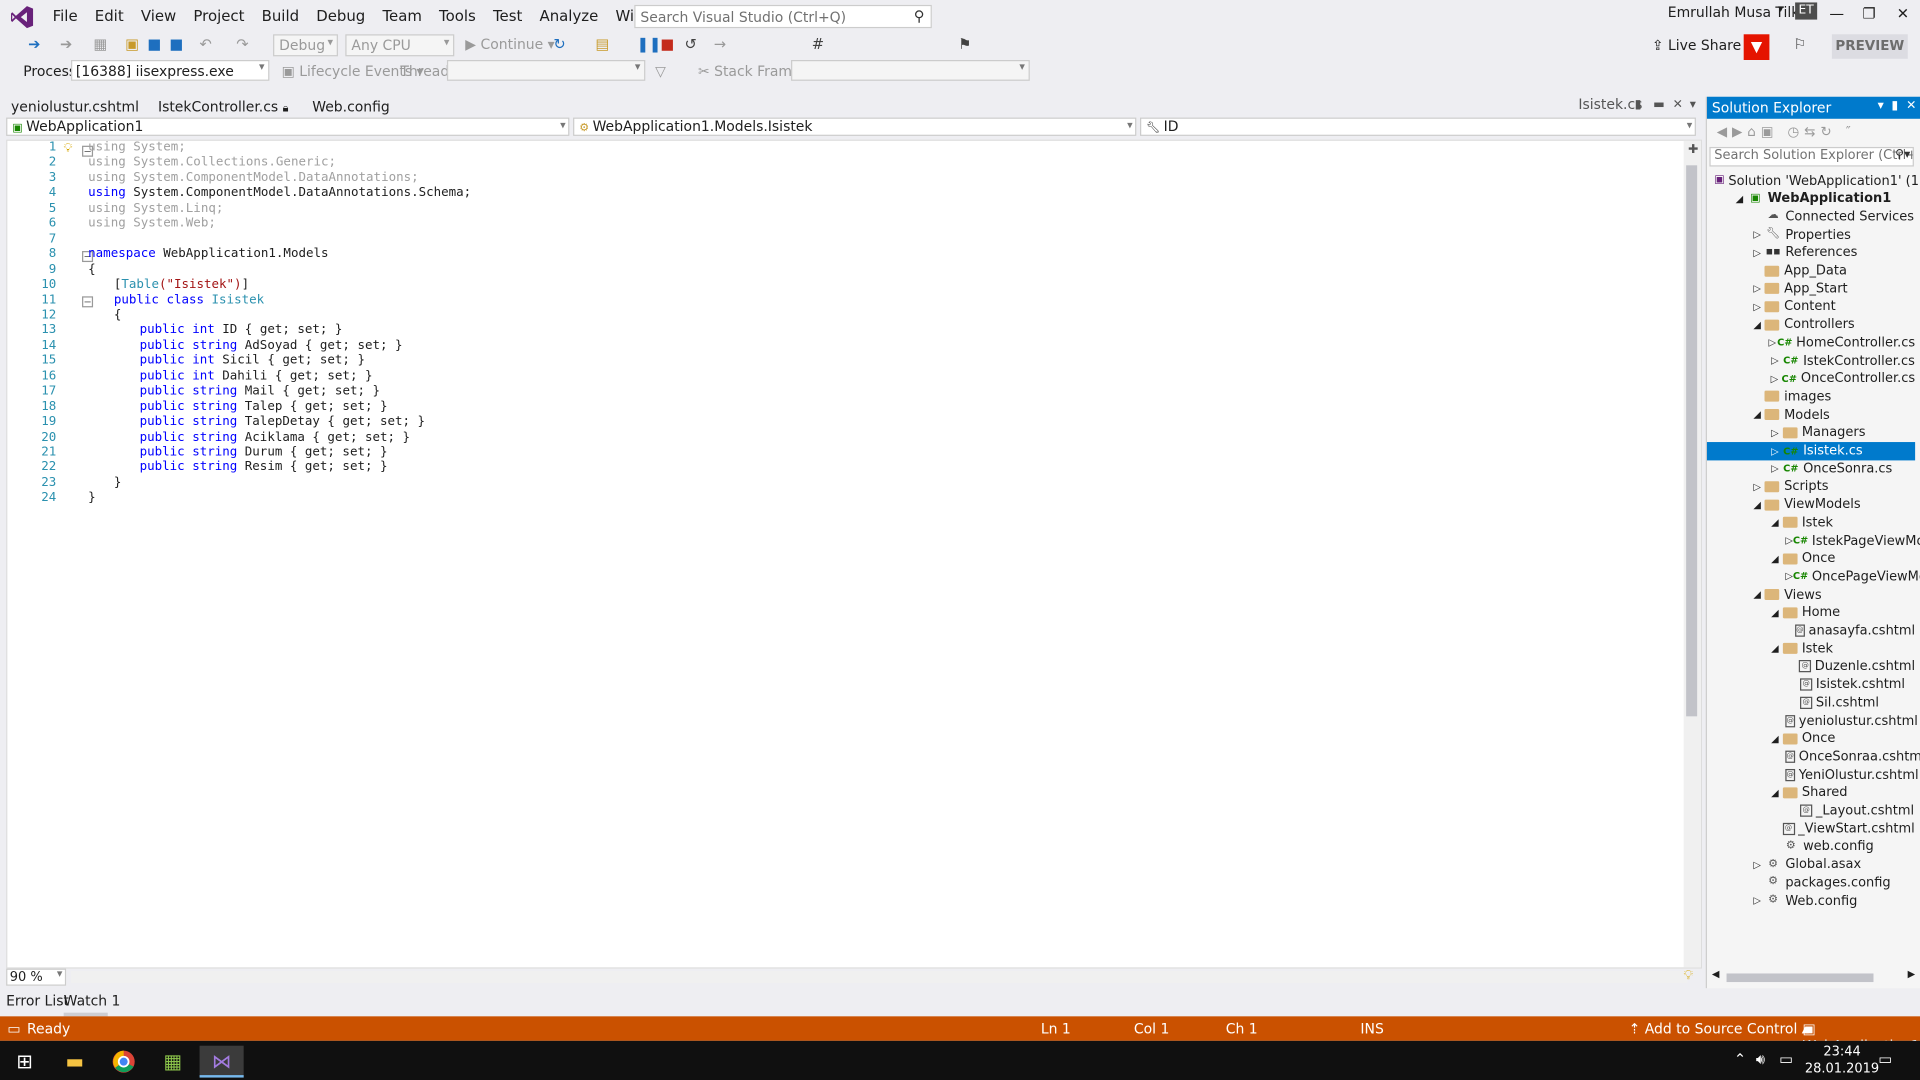 This screenshot has width=1920, height=1080. I want to click on horizontal-scrollbar, so click(879, 977).